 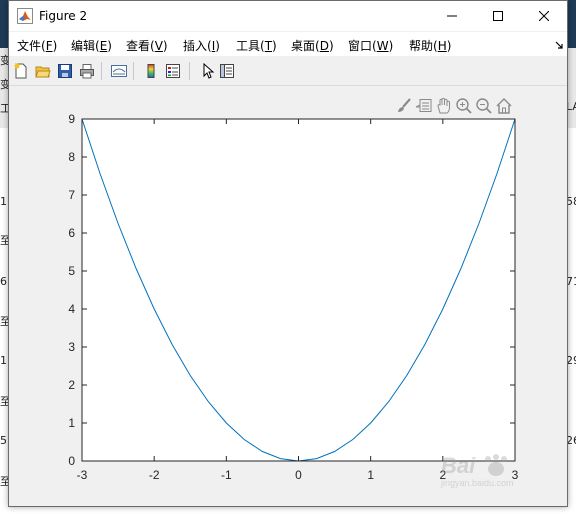 I want to click on y-tick-label: 9, so click(x=71, y=119).